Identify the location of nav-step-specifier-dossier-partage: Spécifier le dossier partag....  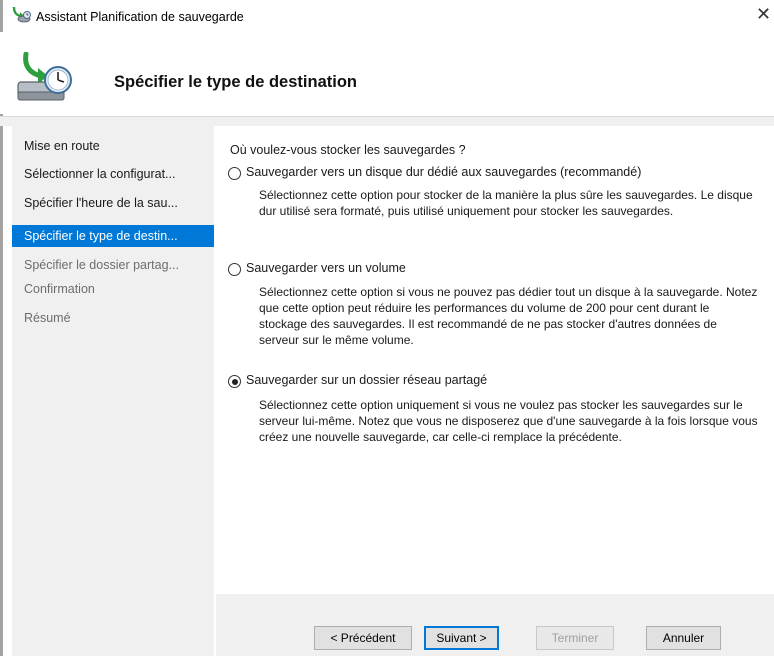
(101, 265).